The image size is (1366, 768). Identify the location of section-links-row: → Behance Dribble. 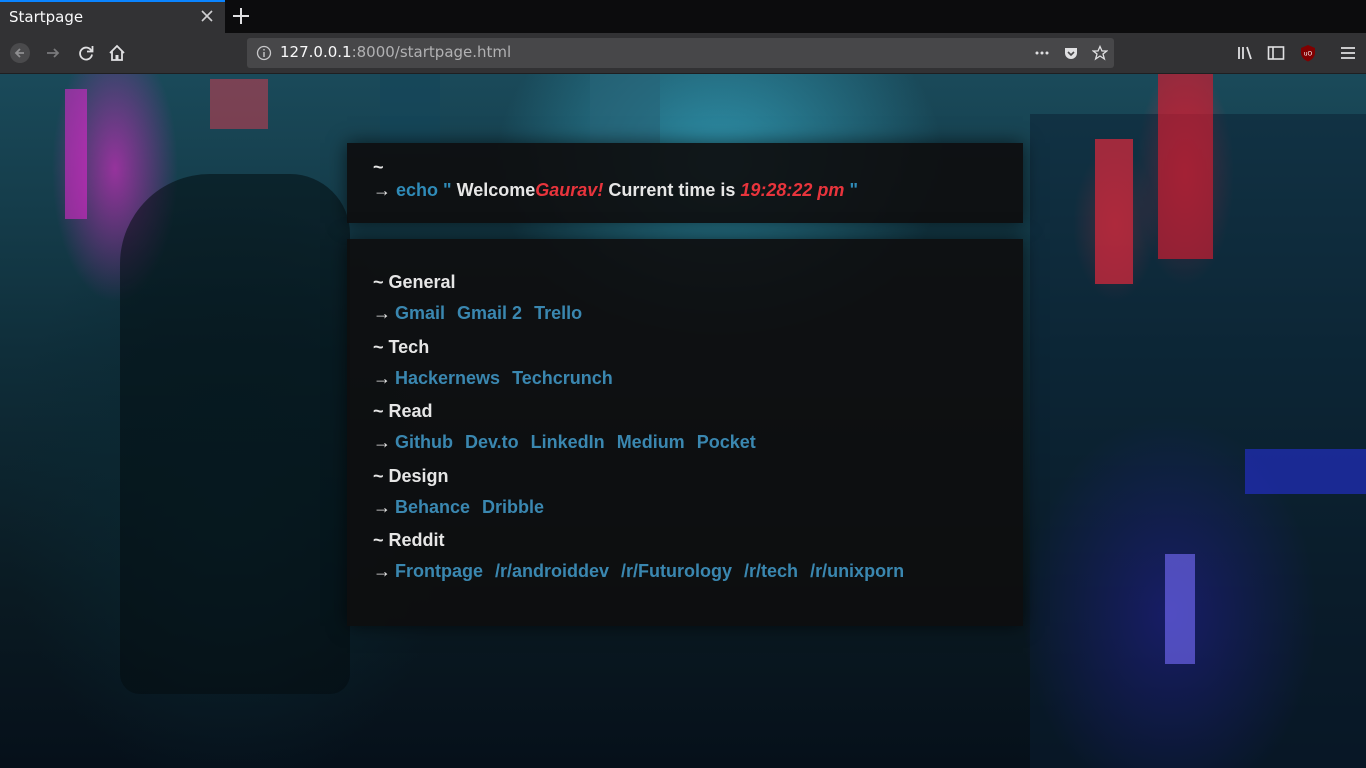
(464, 507).